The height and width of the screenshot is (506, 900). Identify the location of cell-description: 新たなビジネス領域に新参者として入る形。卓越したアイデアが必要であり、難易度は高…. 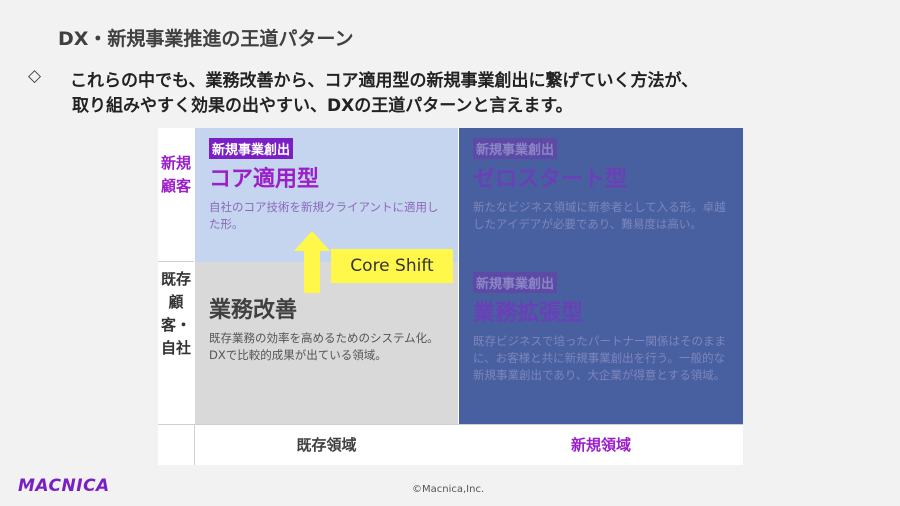
(599, 215).